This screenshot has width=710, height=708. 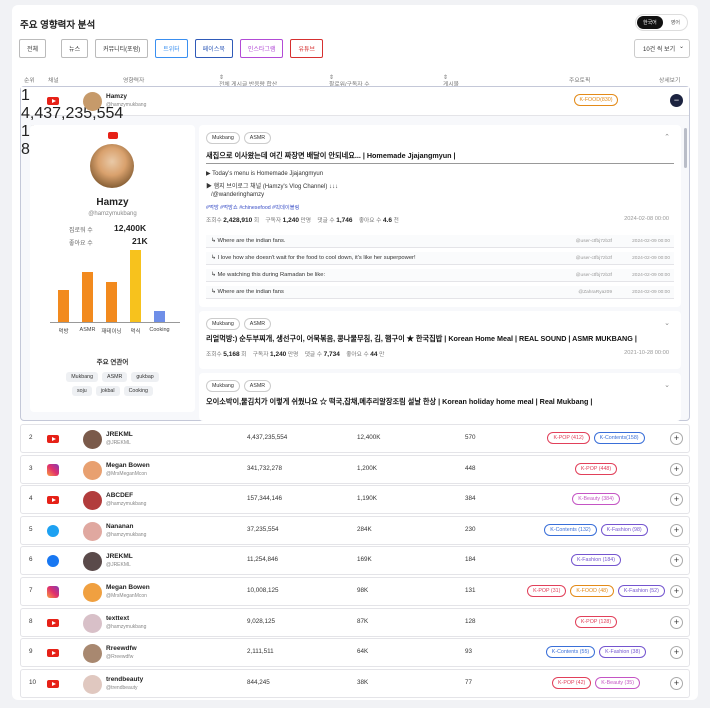 What do you see at coordinates (53, 439) in the screenshot?
I see `youtube-icon` at bounding box center [53, 439].